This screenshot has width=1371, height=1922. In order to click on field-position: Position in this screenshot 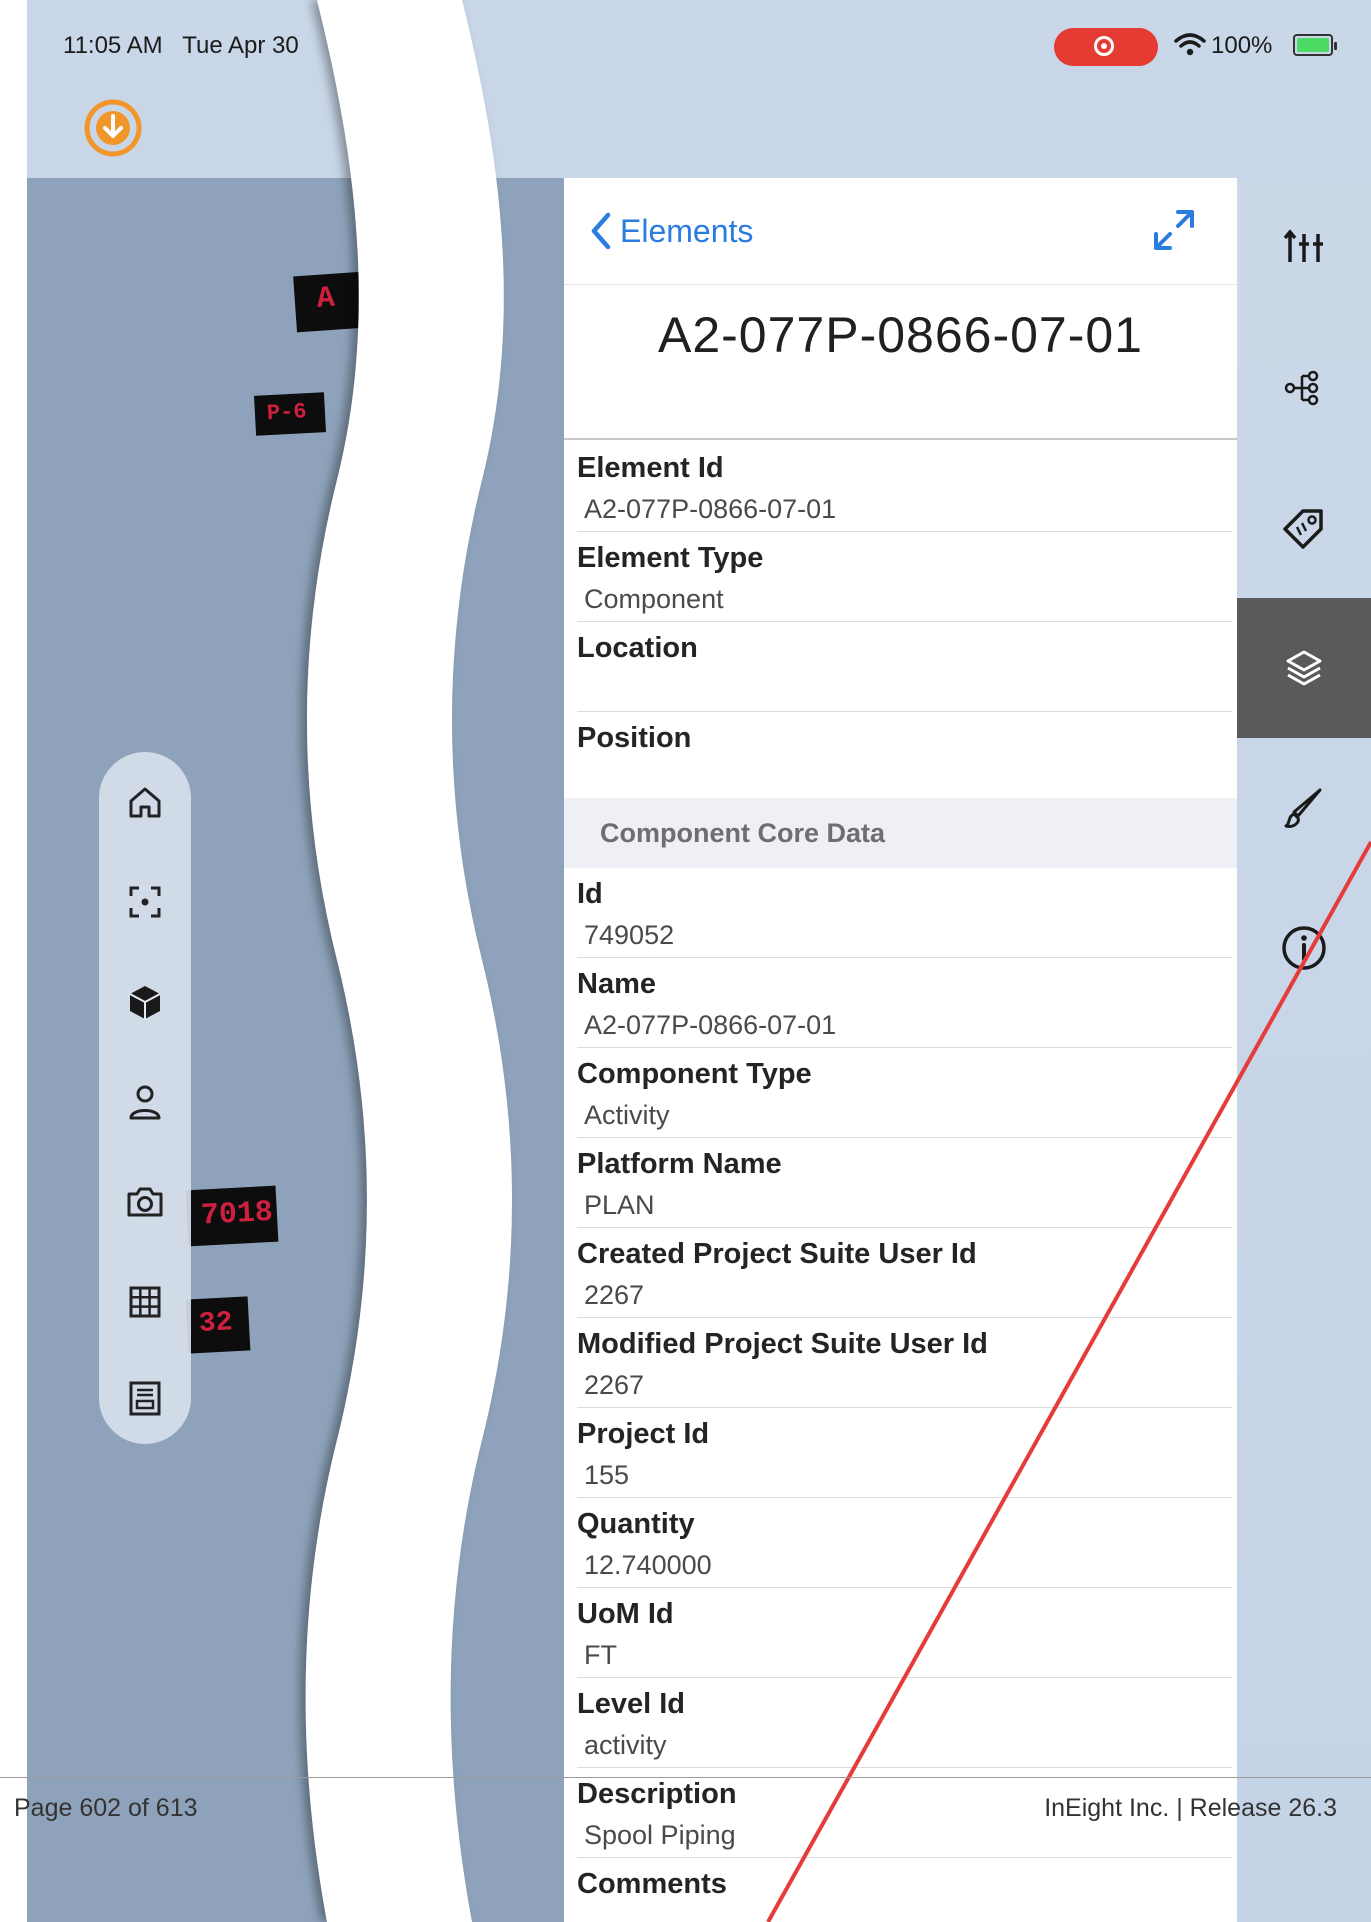, I will do `click(900, 755)`.